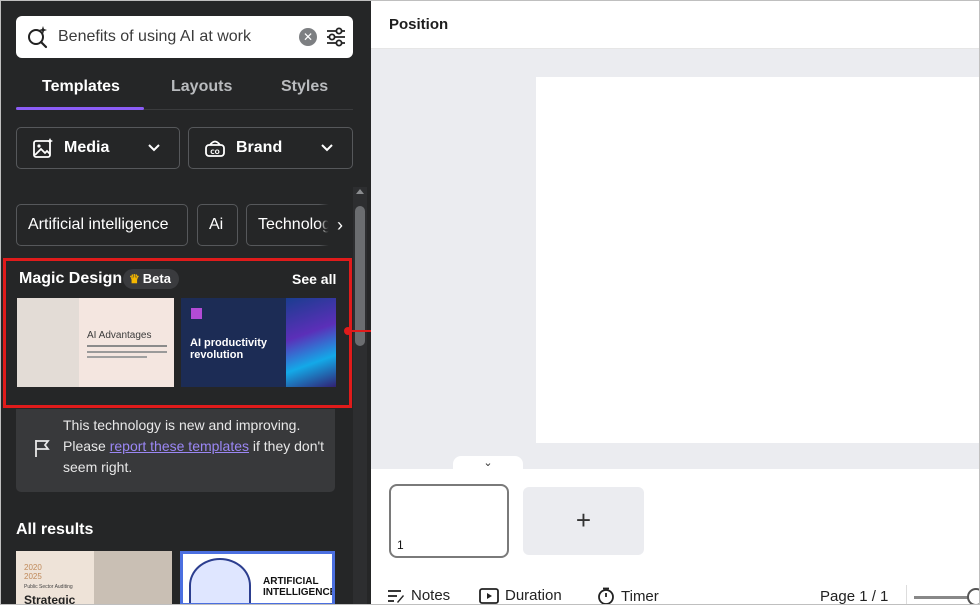  What do you see at coordinates (43, 148) in the screenshot?
I see `media-image-icon` at bounding box center [43, 148].